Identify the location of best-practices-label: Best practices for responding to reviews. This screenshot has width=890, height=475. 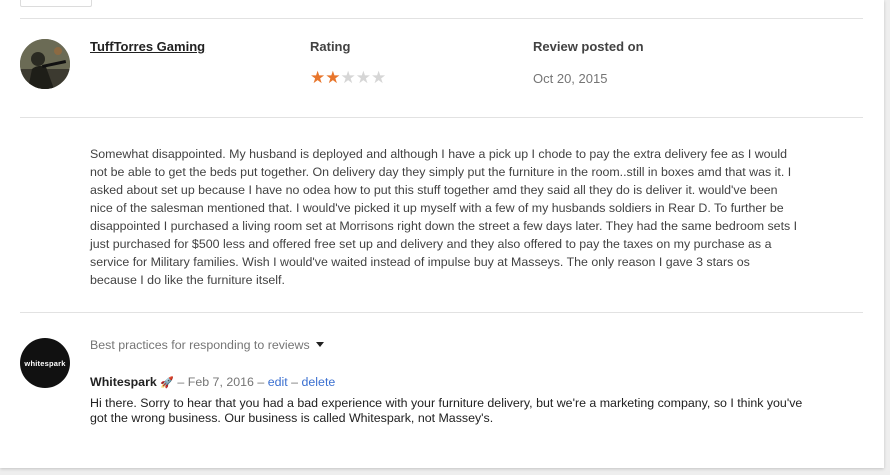
(200, 345).